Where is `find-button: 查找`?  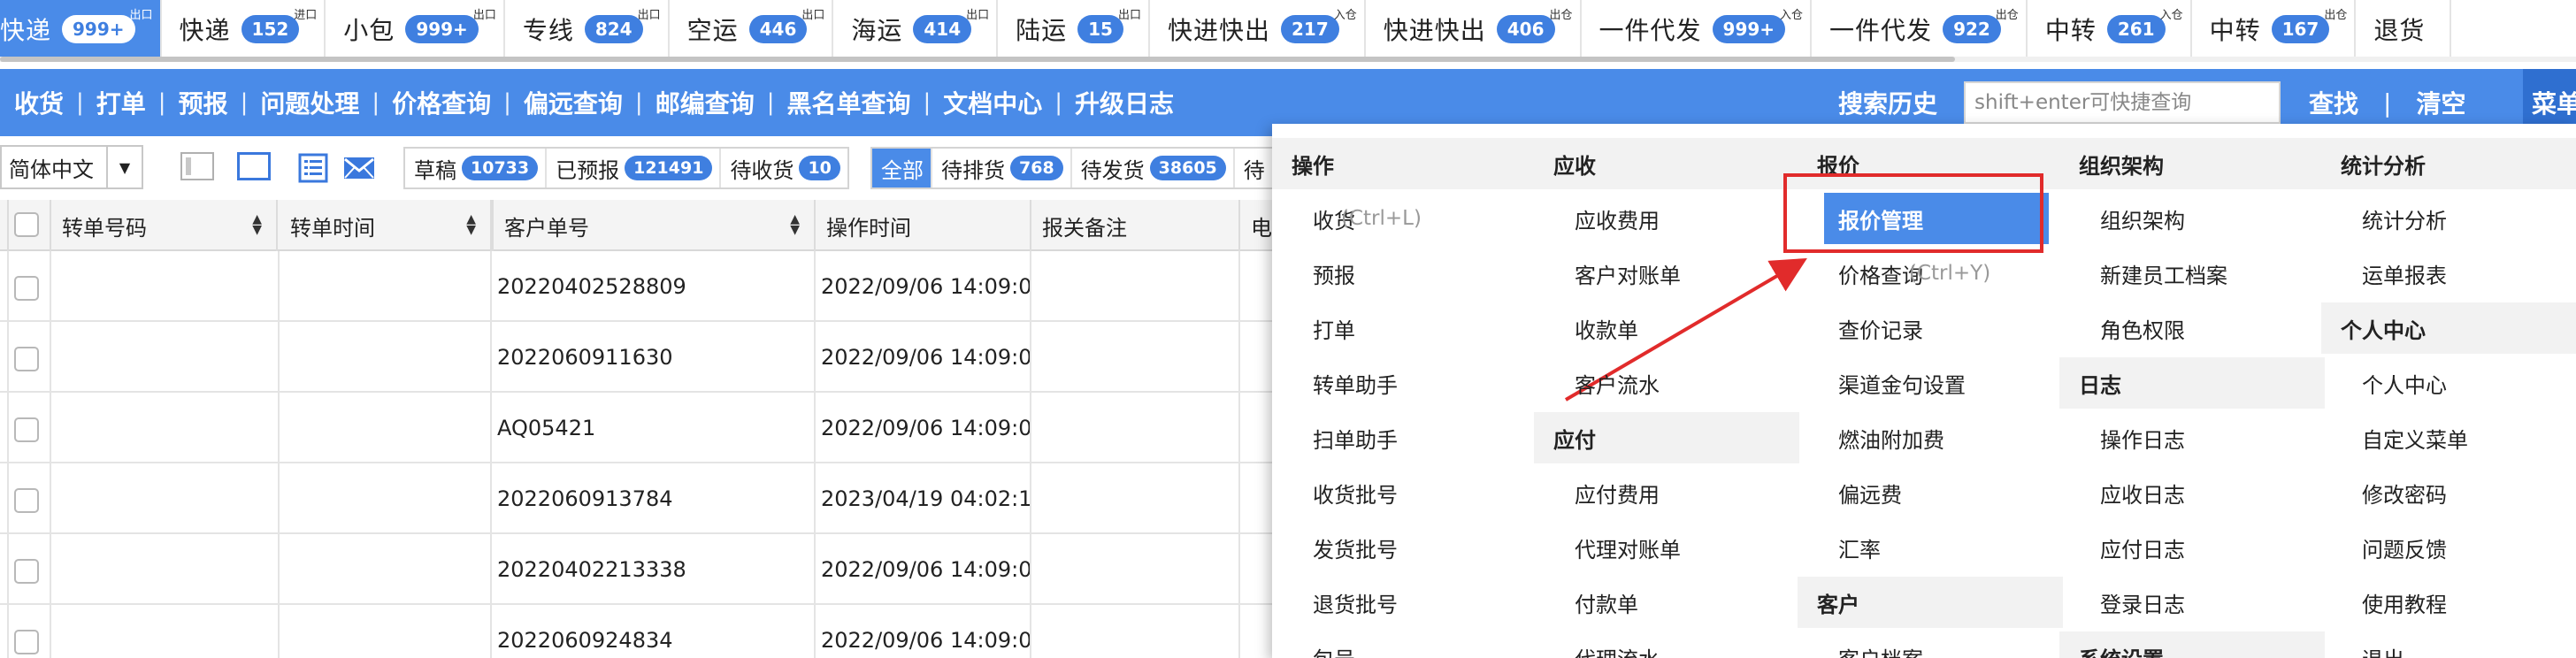 find-button: 查找 is located at coordinates (2333, 103).